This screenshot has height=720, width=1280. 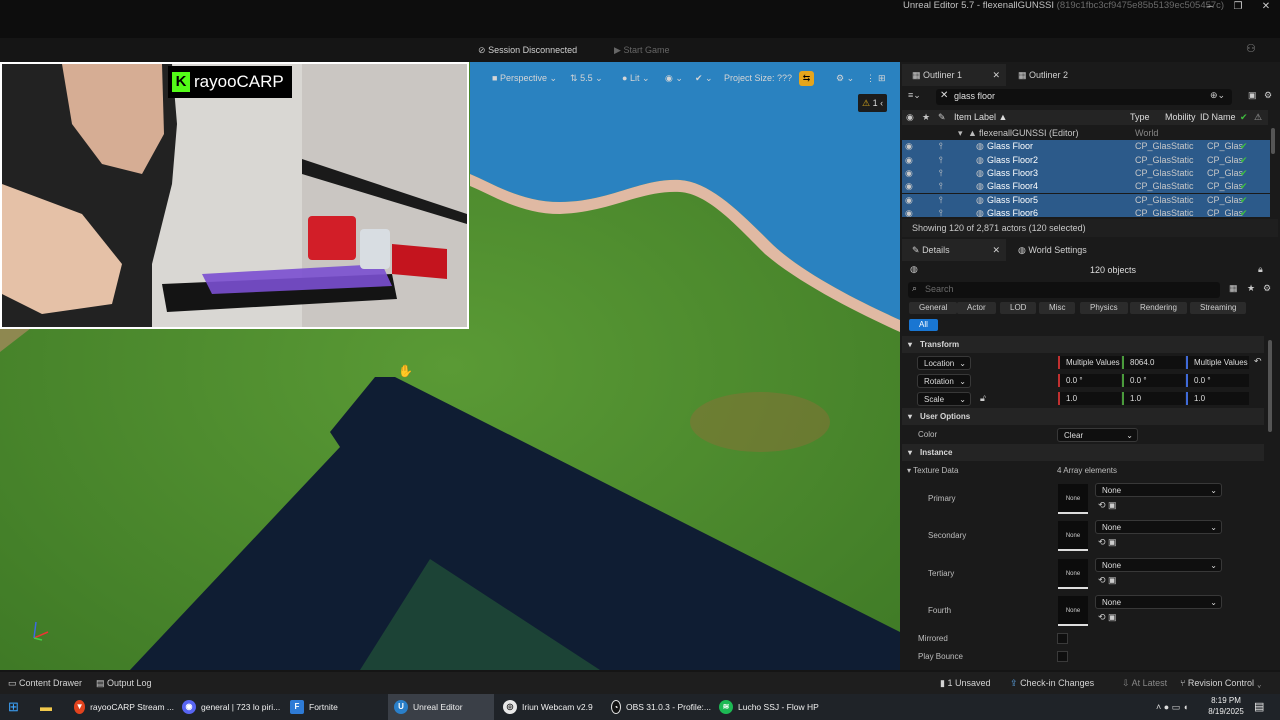 What do you see at coordinates (674, 78) in the screenshot?
I see `show-flags-button: ◉ ⌄` at bounding box center [674, 78].